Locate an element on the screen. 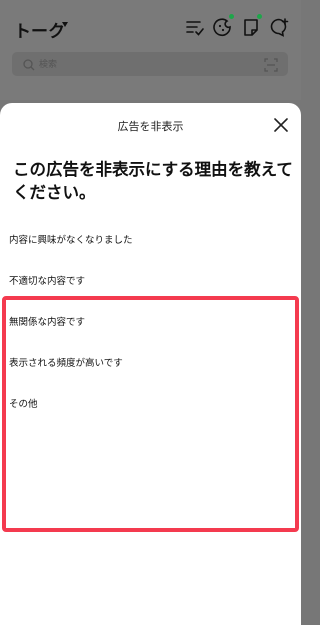 The width and height of the screenshot is (320, 625). cookie-sparkle-icon is located at coordinates (223, 27).